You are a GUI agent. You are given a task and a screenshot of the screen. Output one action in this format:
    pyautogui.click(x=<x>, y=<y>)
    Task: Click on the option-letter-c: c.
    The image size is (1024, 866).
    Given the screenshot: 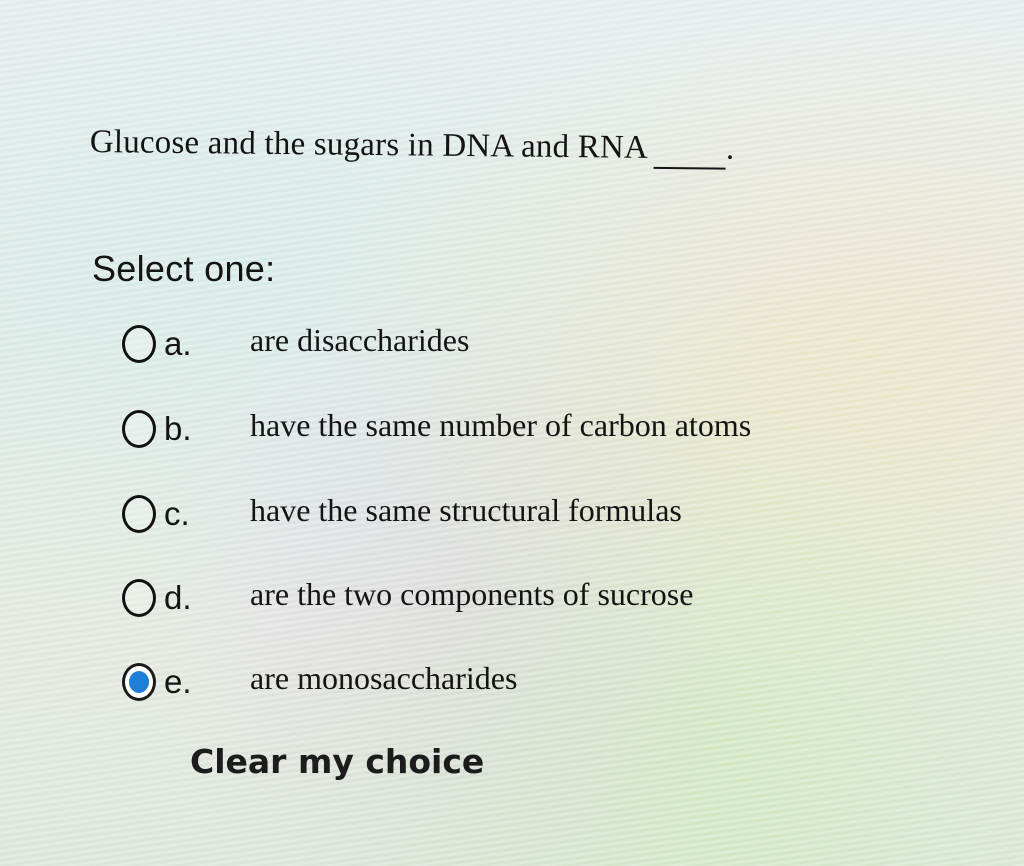 What is the action you would take?
    pyautogui.click(x=177, y=513)
    